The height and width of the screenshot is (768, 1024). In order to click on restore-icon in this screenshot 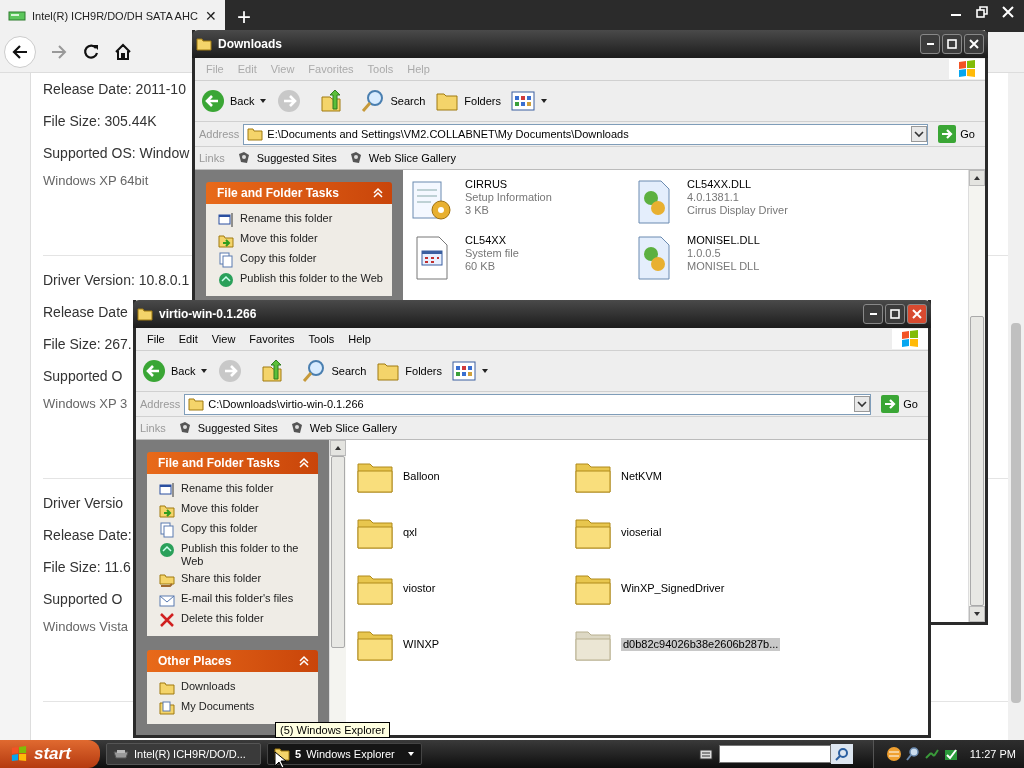, I will do `click(982, 12)`.